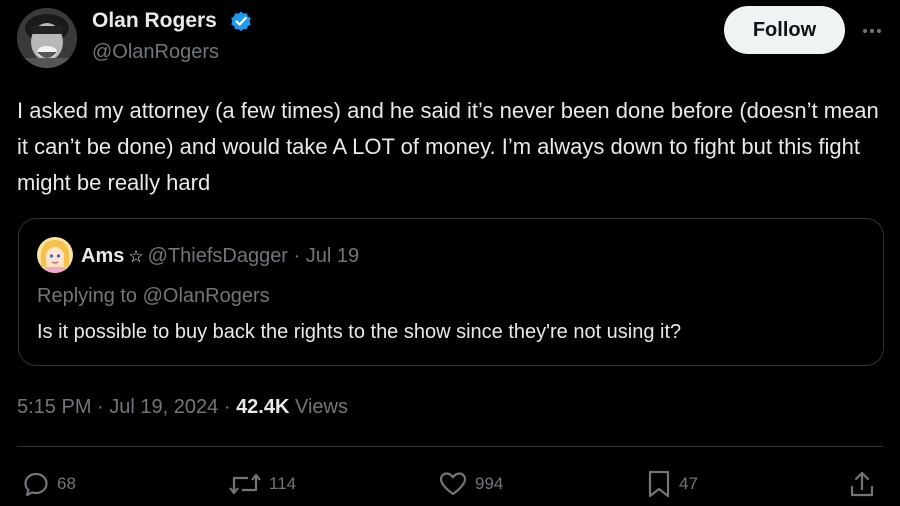  What do you see at coordinates (321, 407) in the screenshot?
I see `views-label: Views` at bounding box center [321, 407].